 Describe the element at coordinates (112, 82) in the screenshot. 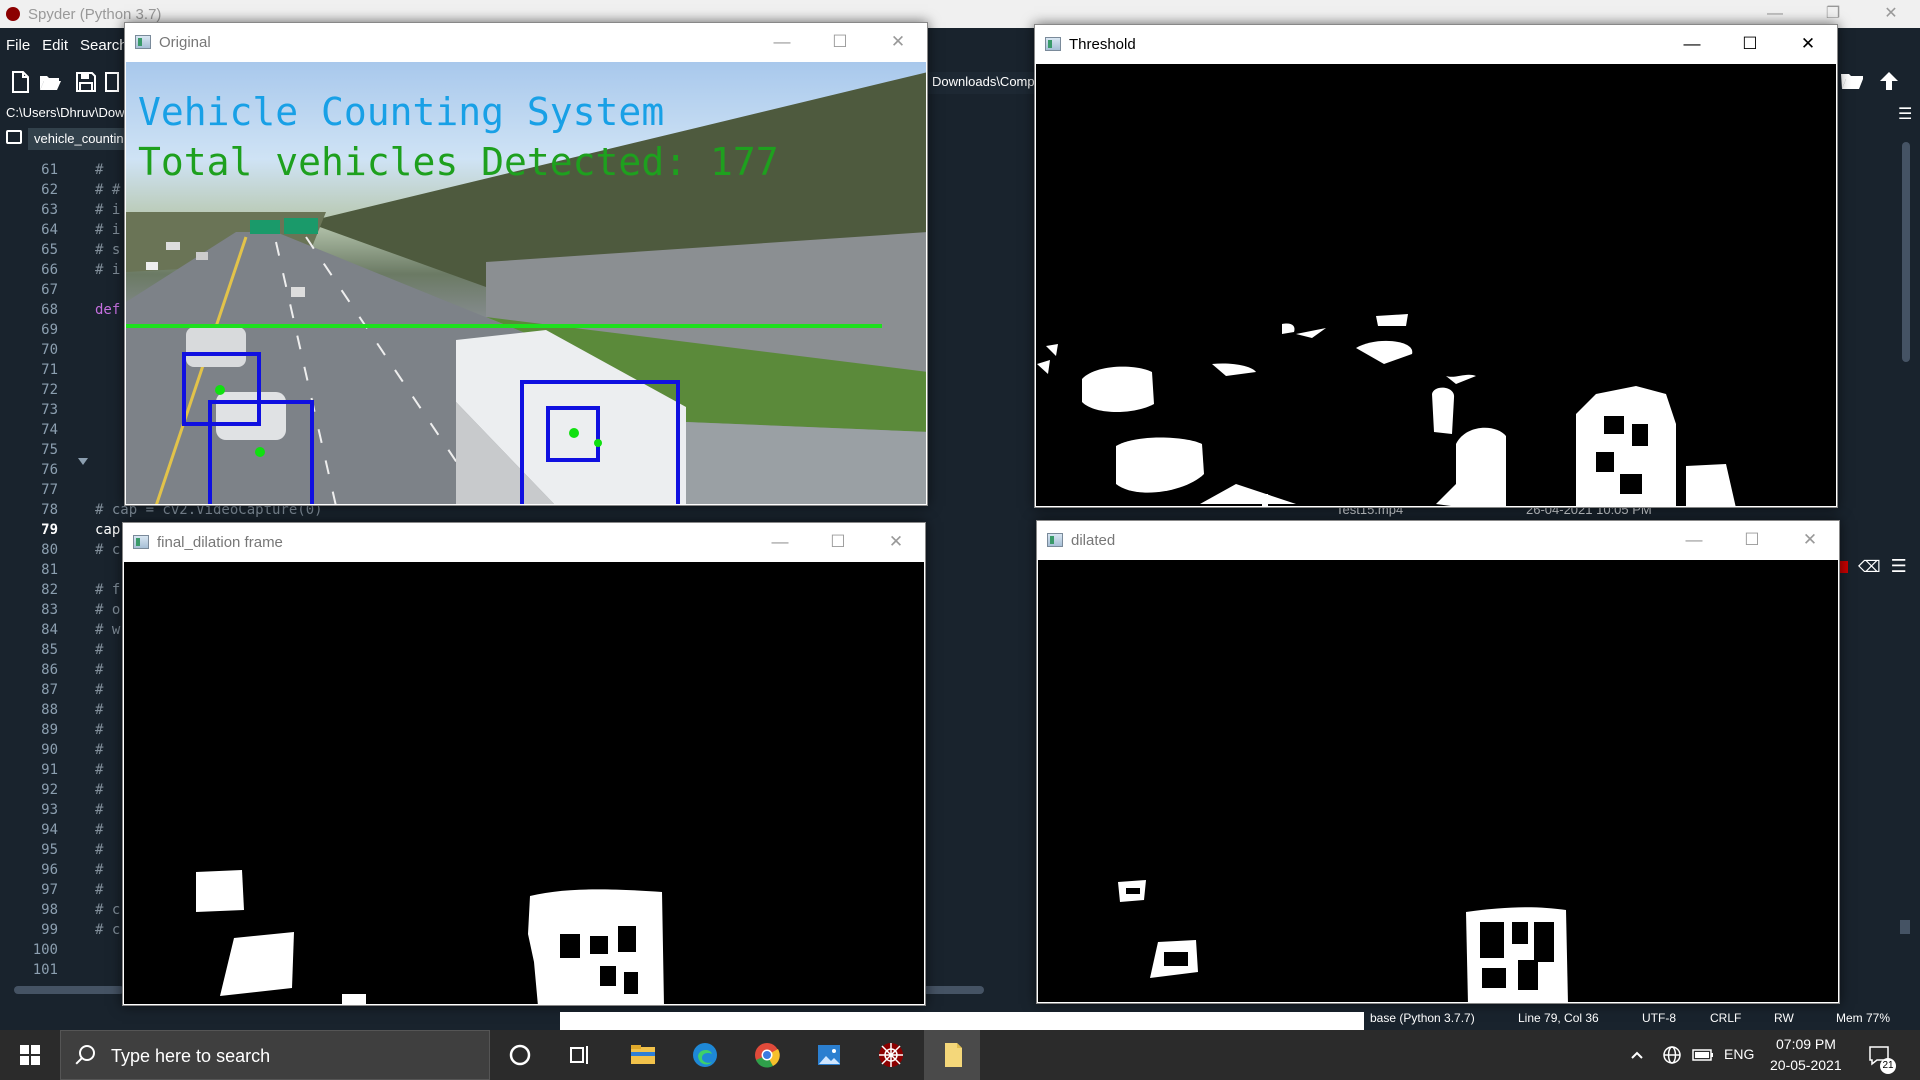

I see `save-all-icon` at that location.